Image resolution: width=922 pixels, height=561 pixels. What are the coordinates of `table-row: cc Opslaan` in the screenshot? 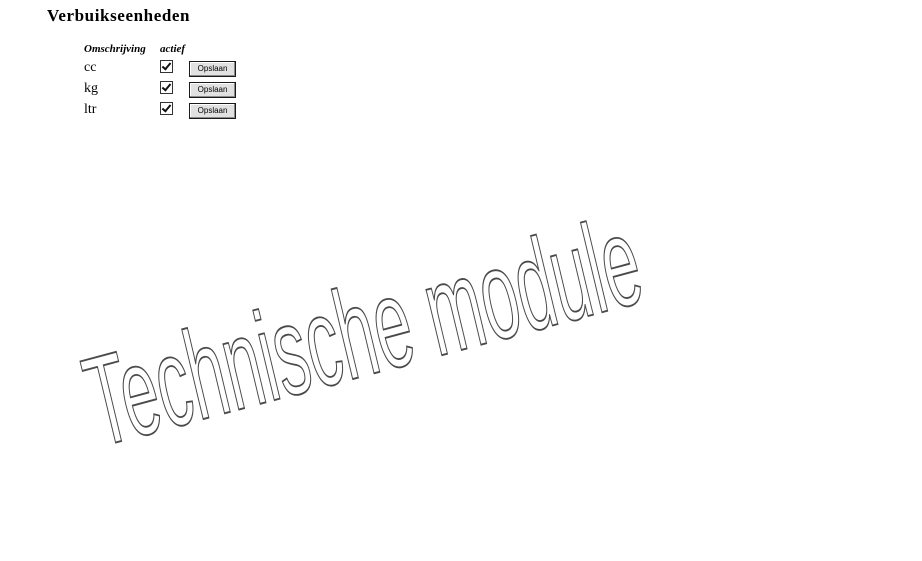 It's located at (160, 68).